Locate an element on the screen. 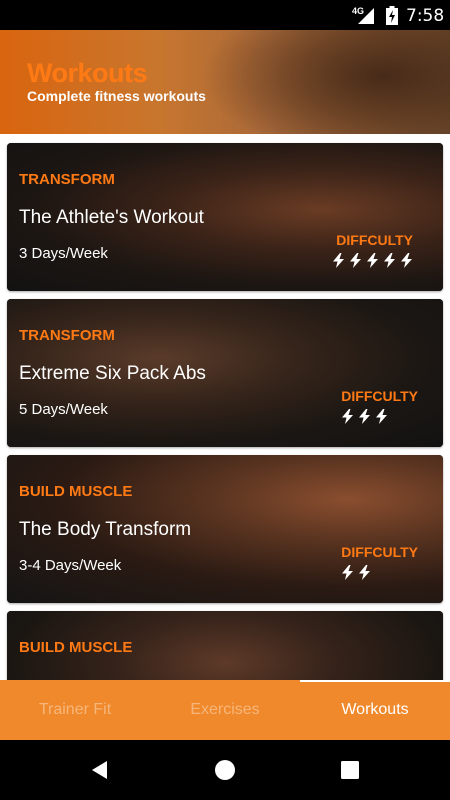 The width and height of the screenshot is (450, 800). battery-charging-icon is located at coordinates (392, 15).